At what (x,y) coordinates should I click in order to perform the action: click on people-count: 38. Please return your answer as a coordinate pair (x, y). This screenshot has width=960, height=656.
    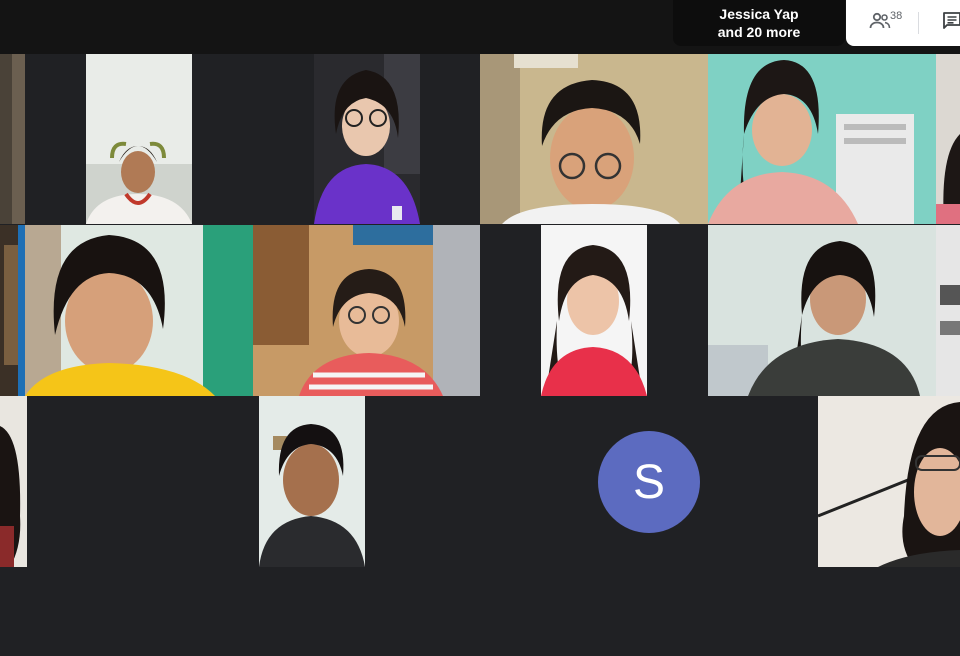
    Looking at the image, I should click on (896, 16).